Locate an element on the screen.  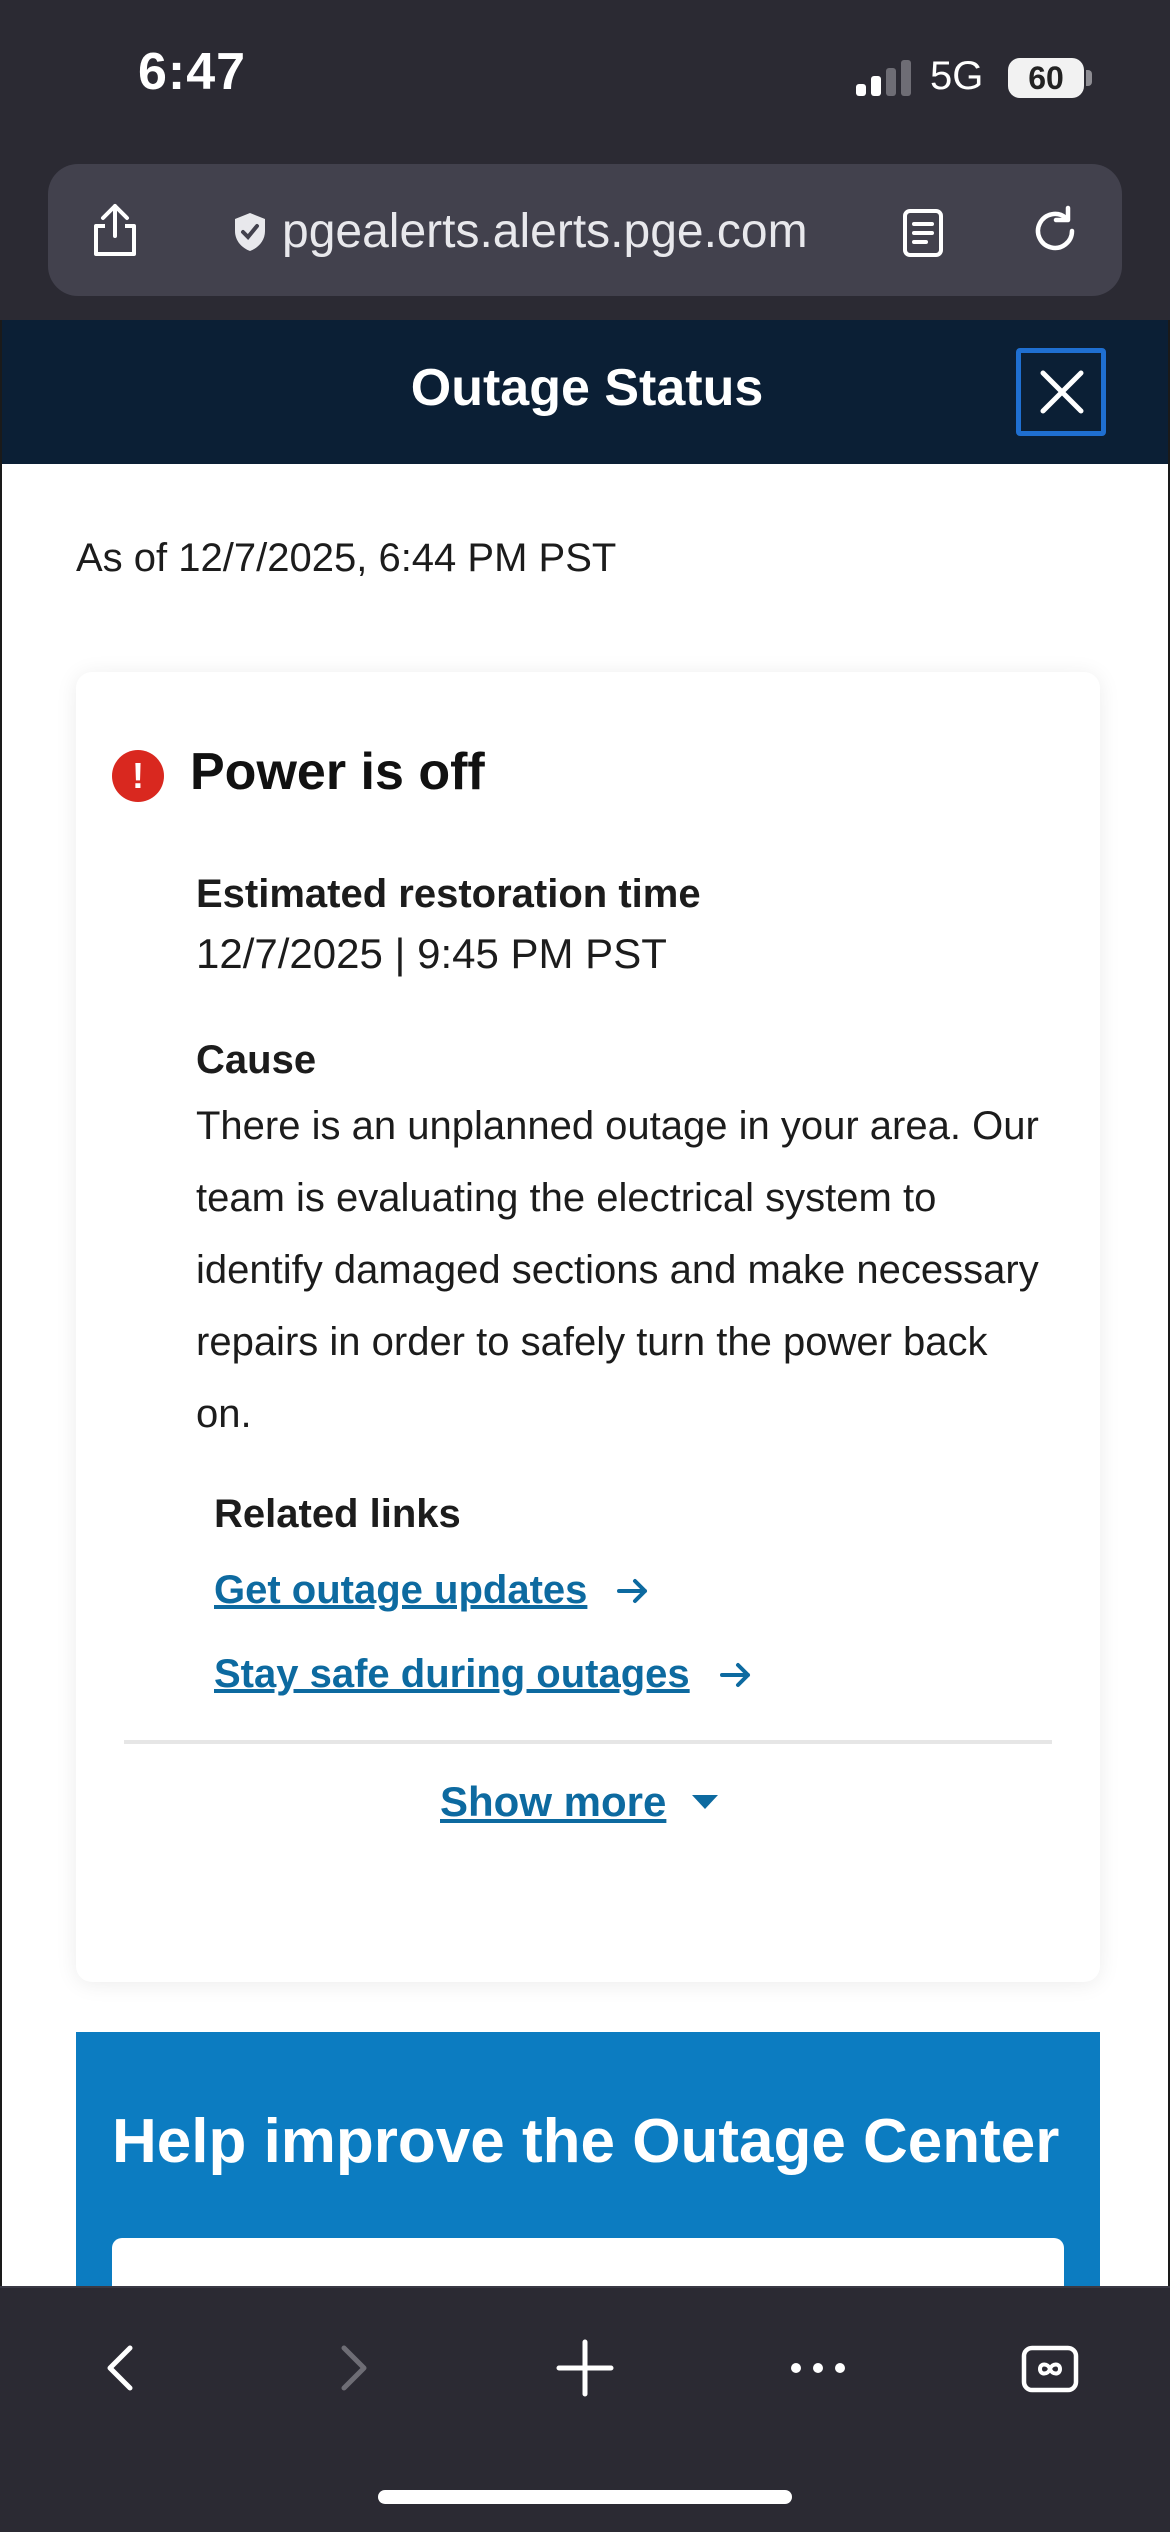
reader-icon is located at coordinates (923, 233).